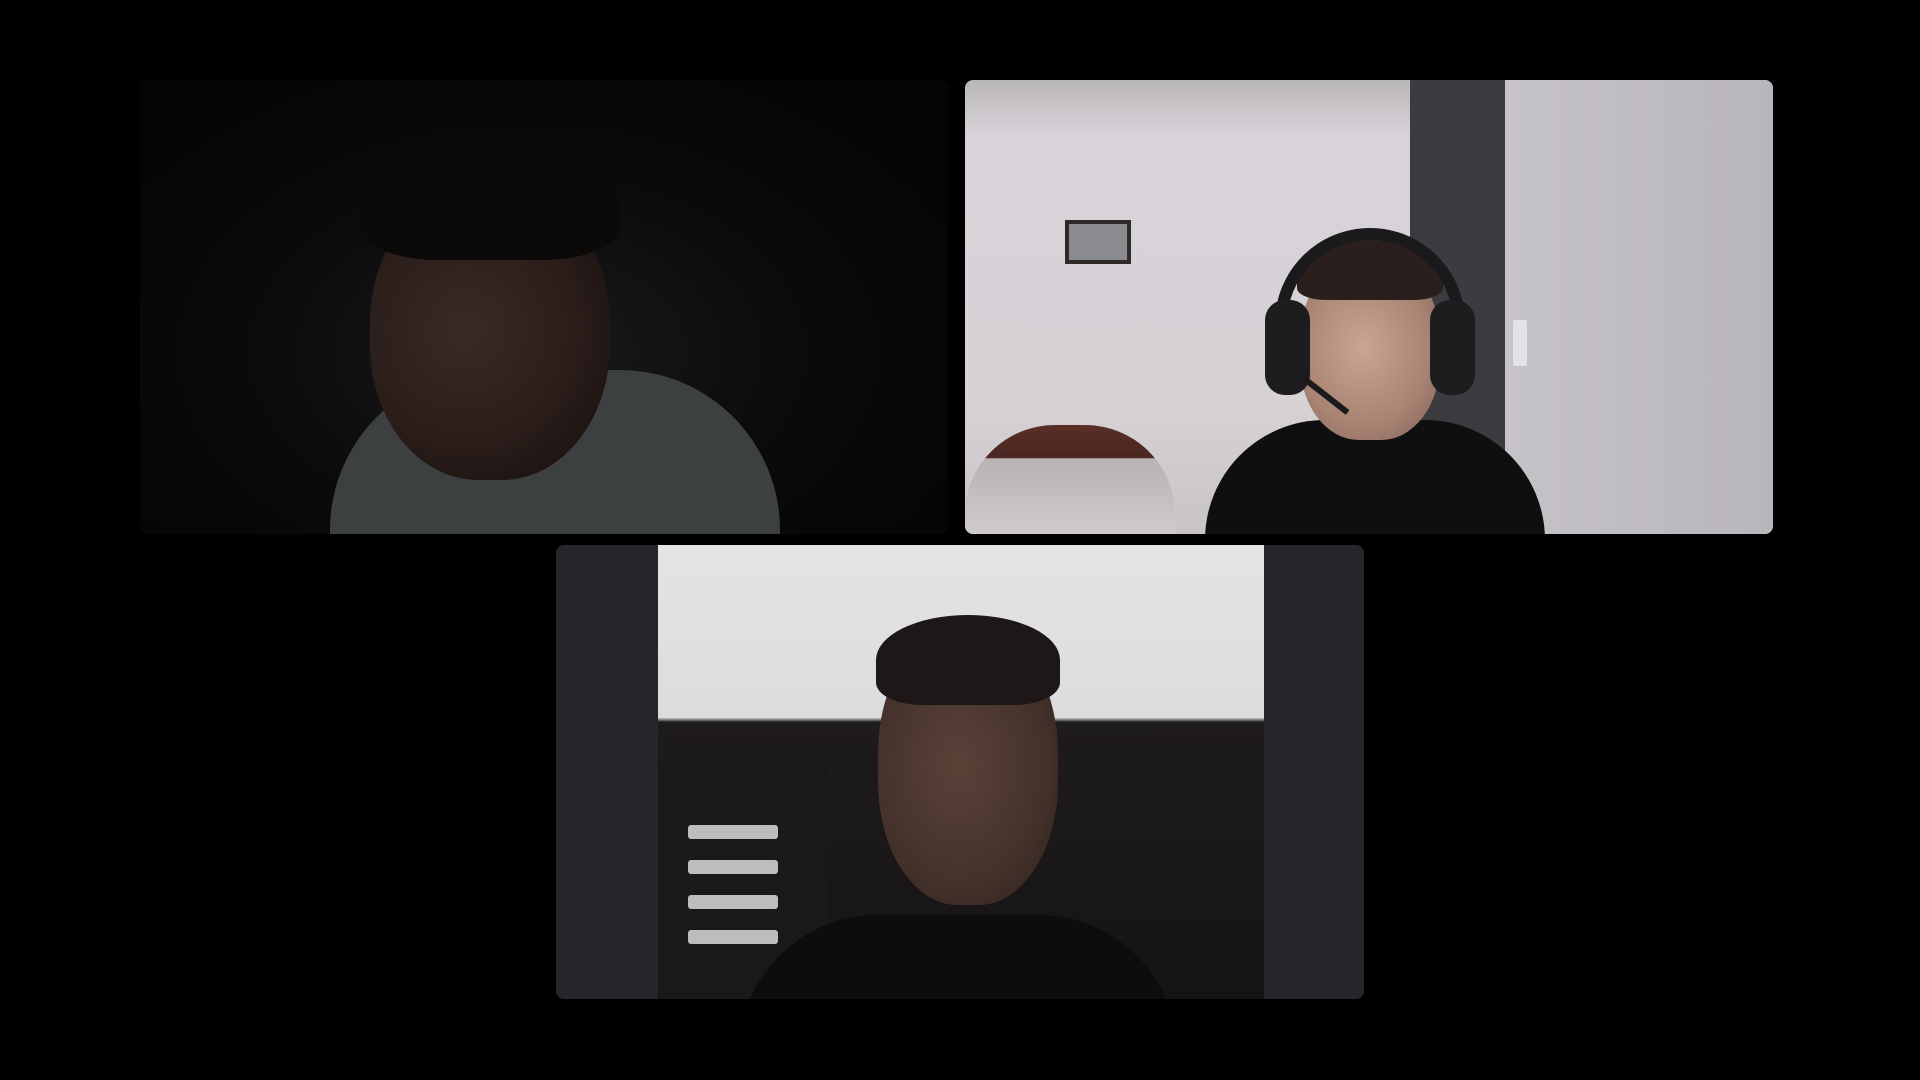 This screenshot has height=1080, width=1920. Describe the element at coordinates (1070, 479) in the screenshot. I see `bed-headboard` at that location.